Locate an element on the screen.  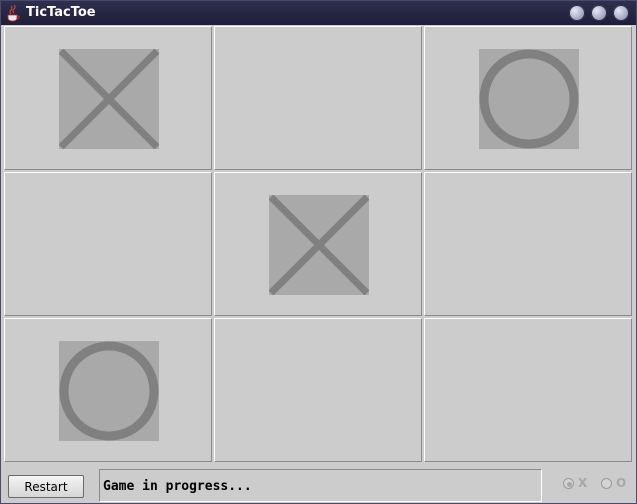
window-title: TicTacToe is located at coordinates (61, 12).